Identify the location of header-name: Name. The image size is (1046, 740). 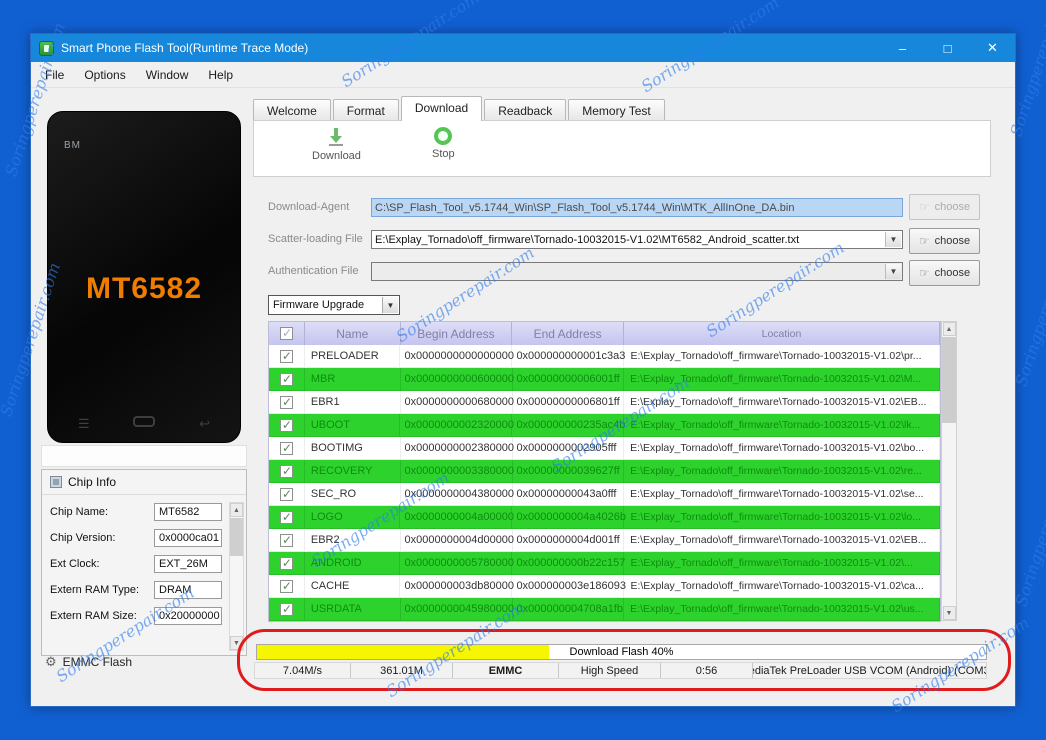
(353, 333).